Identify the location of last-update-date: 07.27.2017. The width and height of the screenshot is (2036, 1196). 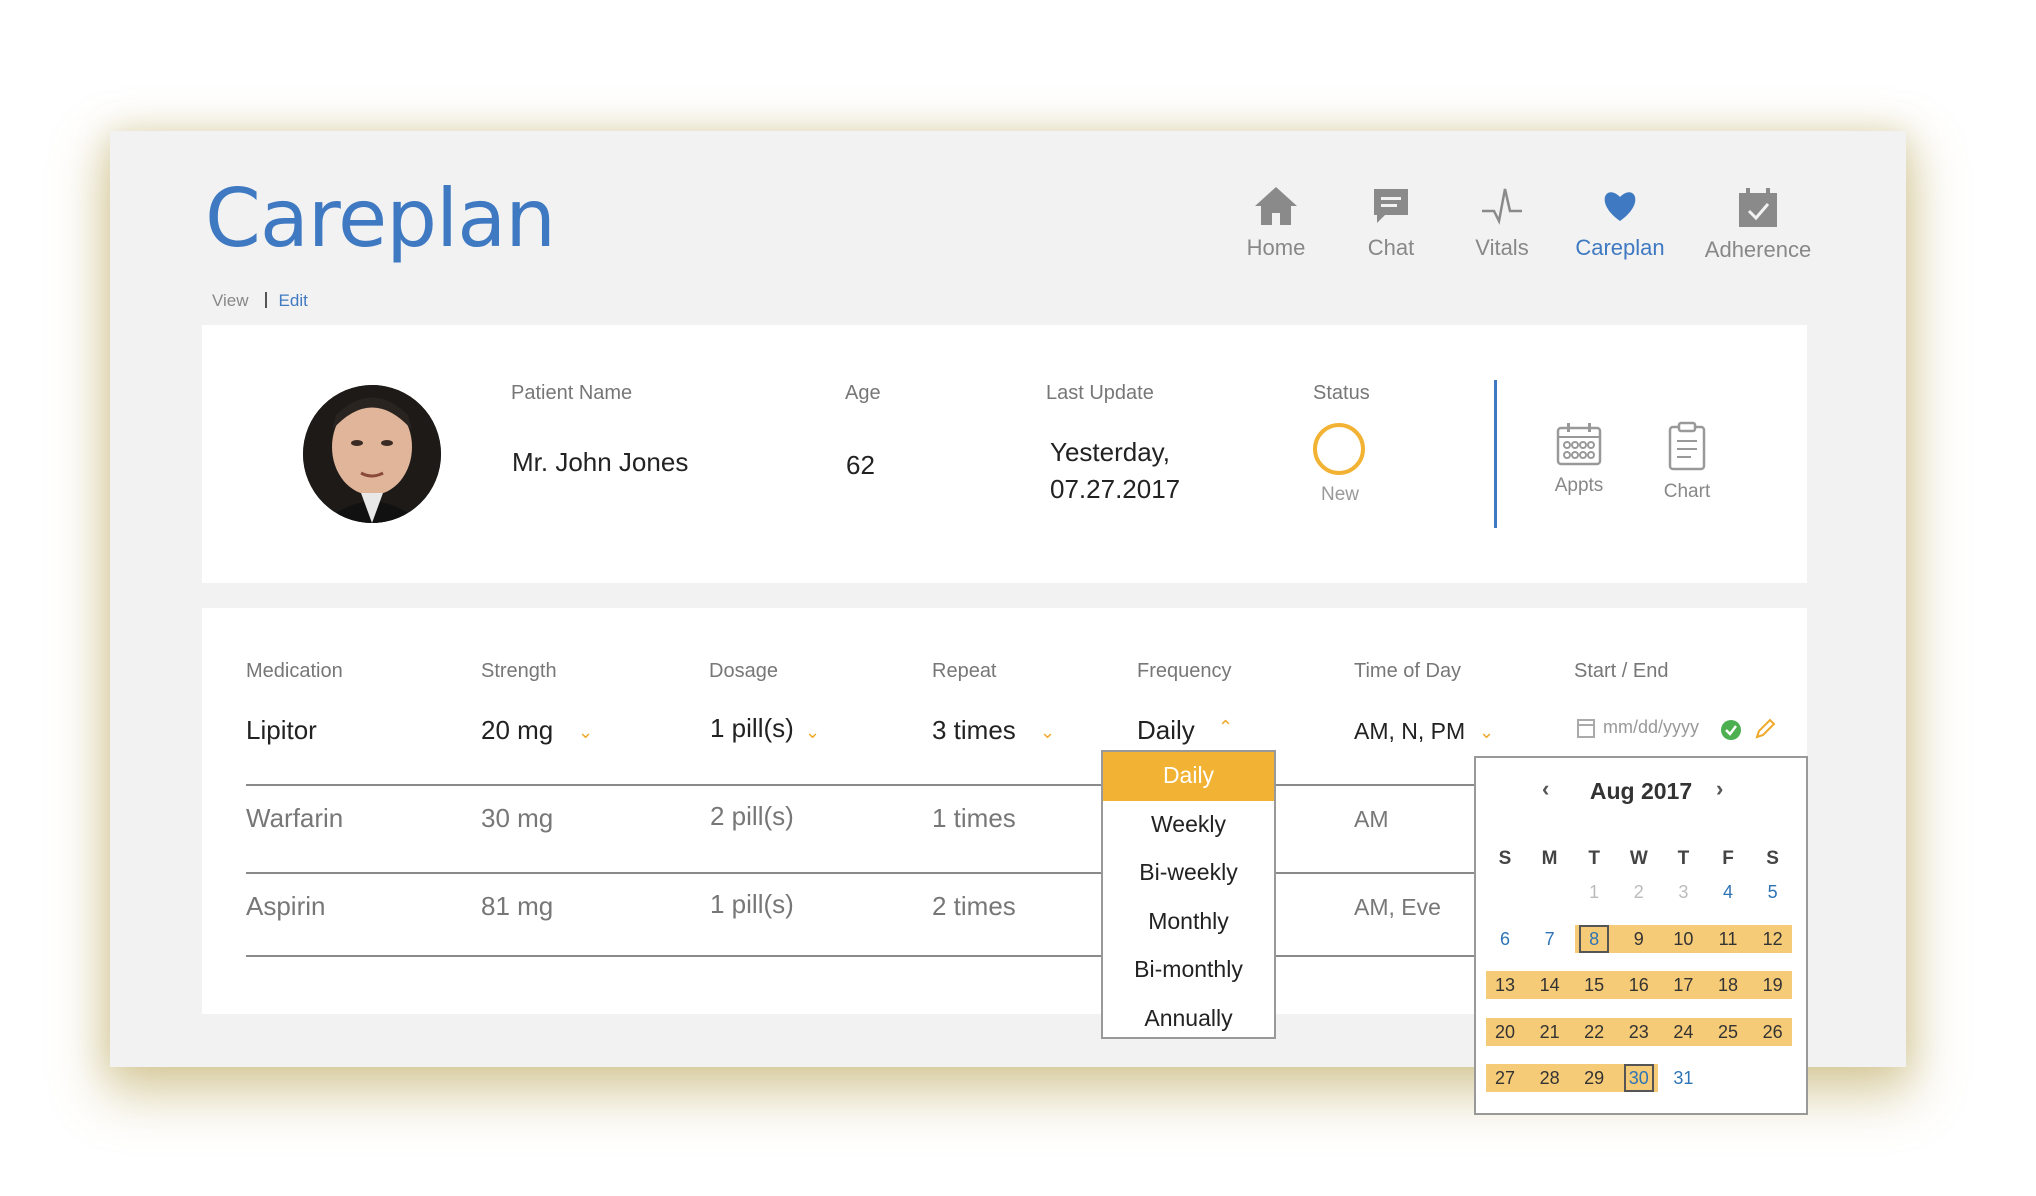
(1115, 489).